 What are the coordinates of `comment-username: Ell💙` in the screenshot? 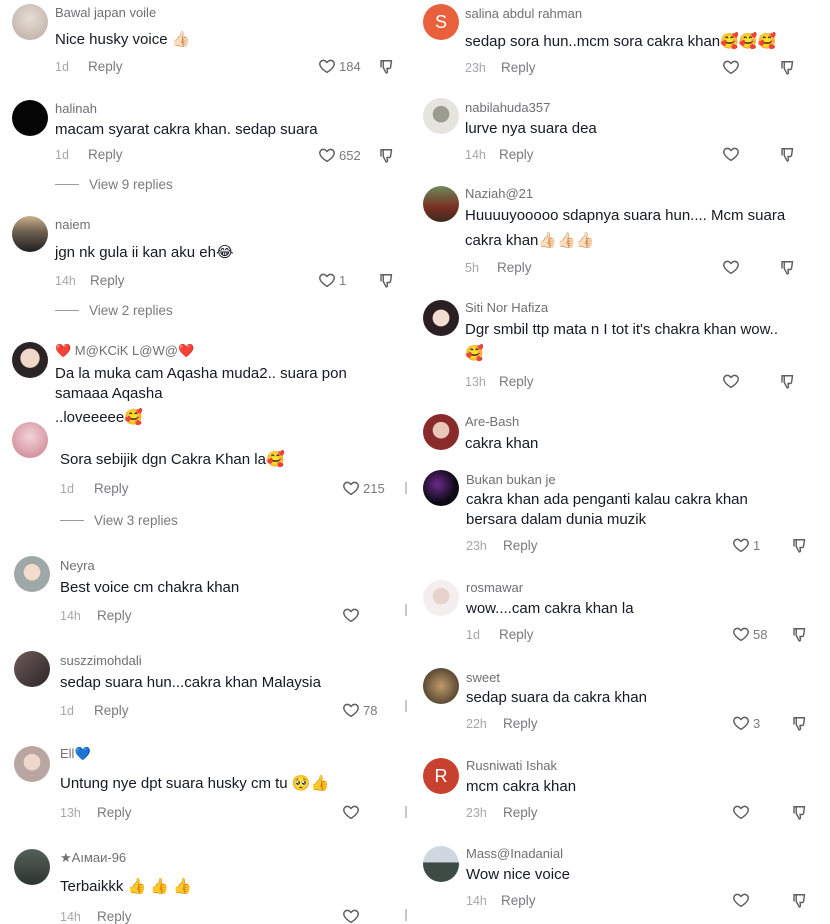 It's located at (75, 754).